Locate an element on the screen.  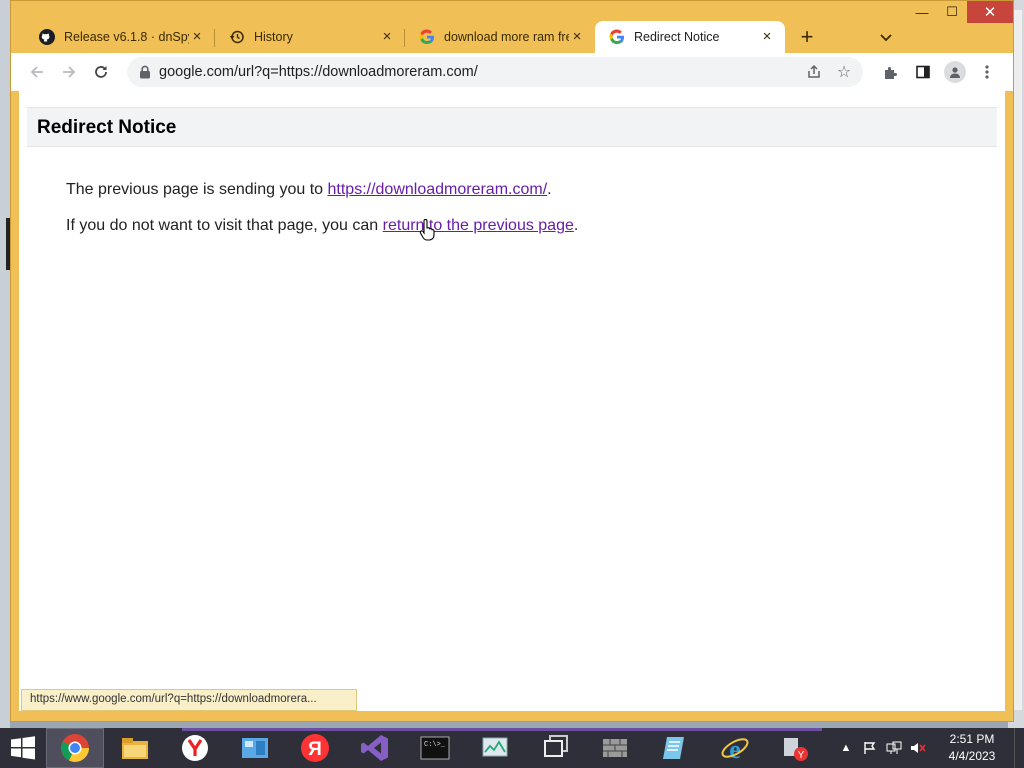
system-tray: ▲ 2:51 PM 4/4/2023 is located at coordinates (929, 748).